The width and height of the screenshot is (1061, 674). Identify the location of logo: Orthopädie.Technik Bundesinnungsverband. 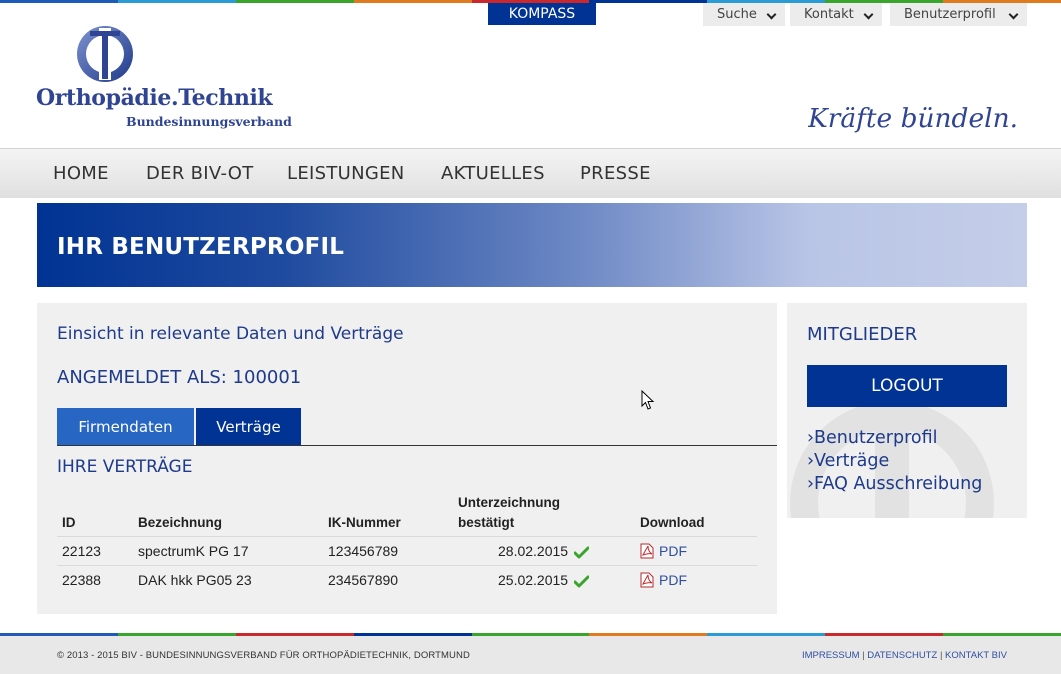
(166, 79).